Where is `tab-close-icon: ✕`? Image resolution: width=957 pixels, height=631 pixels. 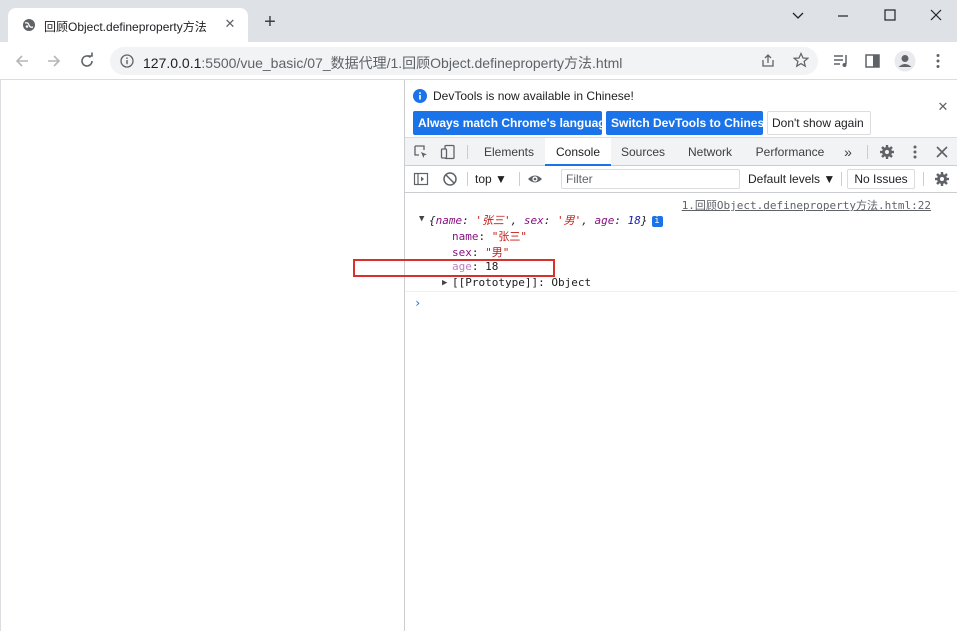
tab-close-icon: ✕ is located at coordinates (230, 24).